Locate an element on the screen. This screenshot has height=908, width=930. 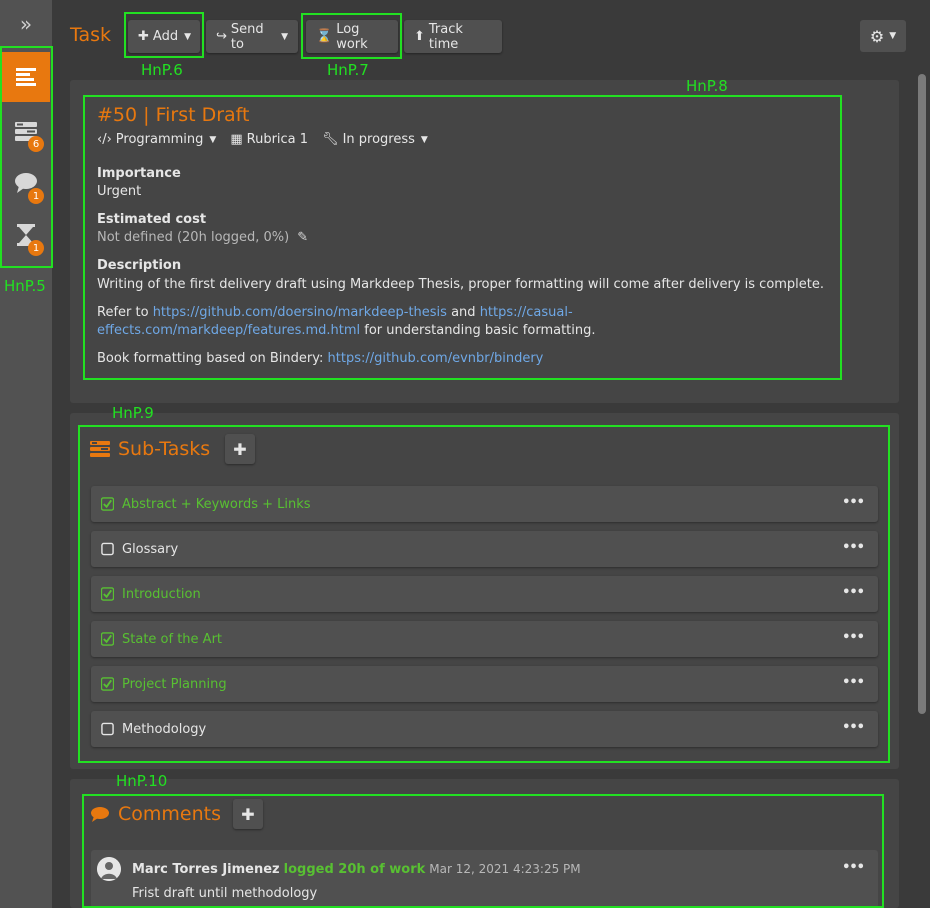
description-label: Description is located at coordinates (139, 265).